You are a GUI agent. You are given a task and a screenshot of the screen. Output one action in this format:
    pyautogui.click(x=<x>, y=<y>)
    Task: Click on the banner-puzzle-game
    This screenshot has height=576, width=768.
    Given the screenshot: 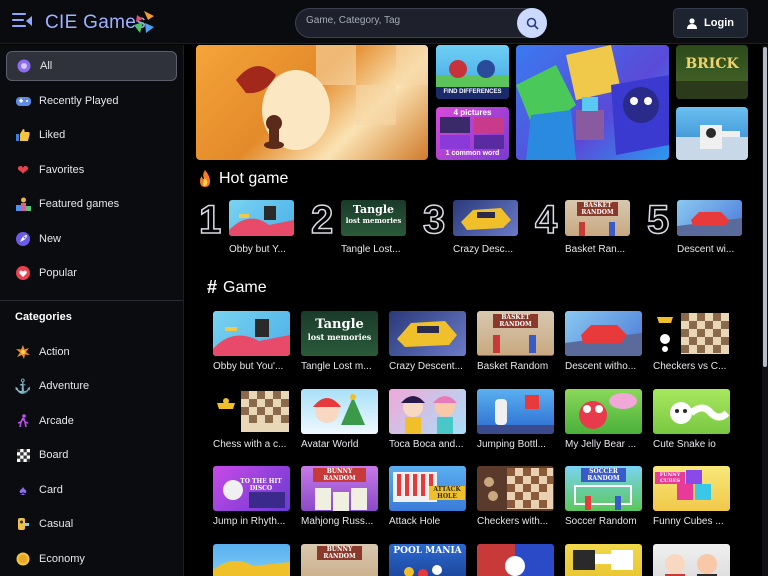 What is the action you would take?
    pyautogui.click(x=592, y=102)
    